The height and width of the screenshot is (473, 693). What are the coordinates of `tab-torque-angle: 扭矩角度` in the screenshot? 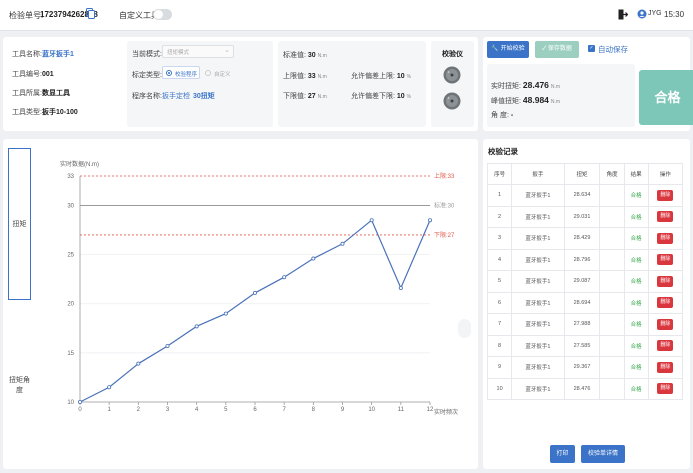 It's located at (19, 383).